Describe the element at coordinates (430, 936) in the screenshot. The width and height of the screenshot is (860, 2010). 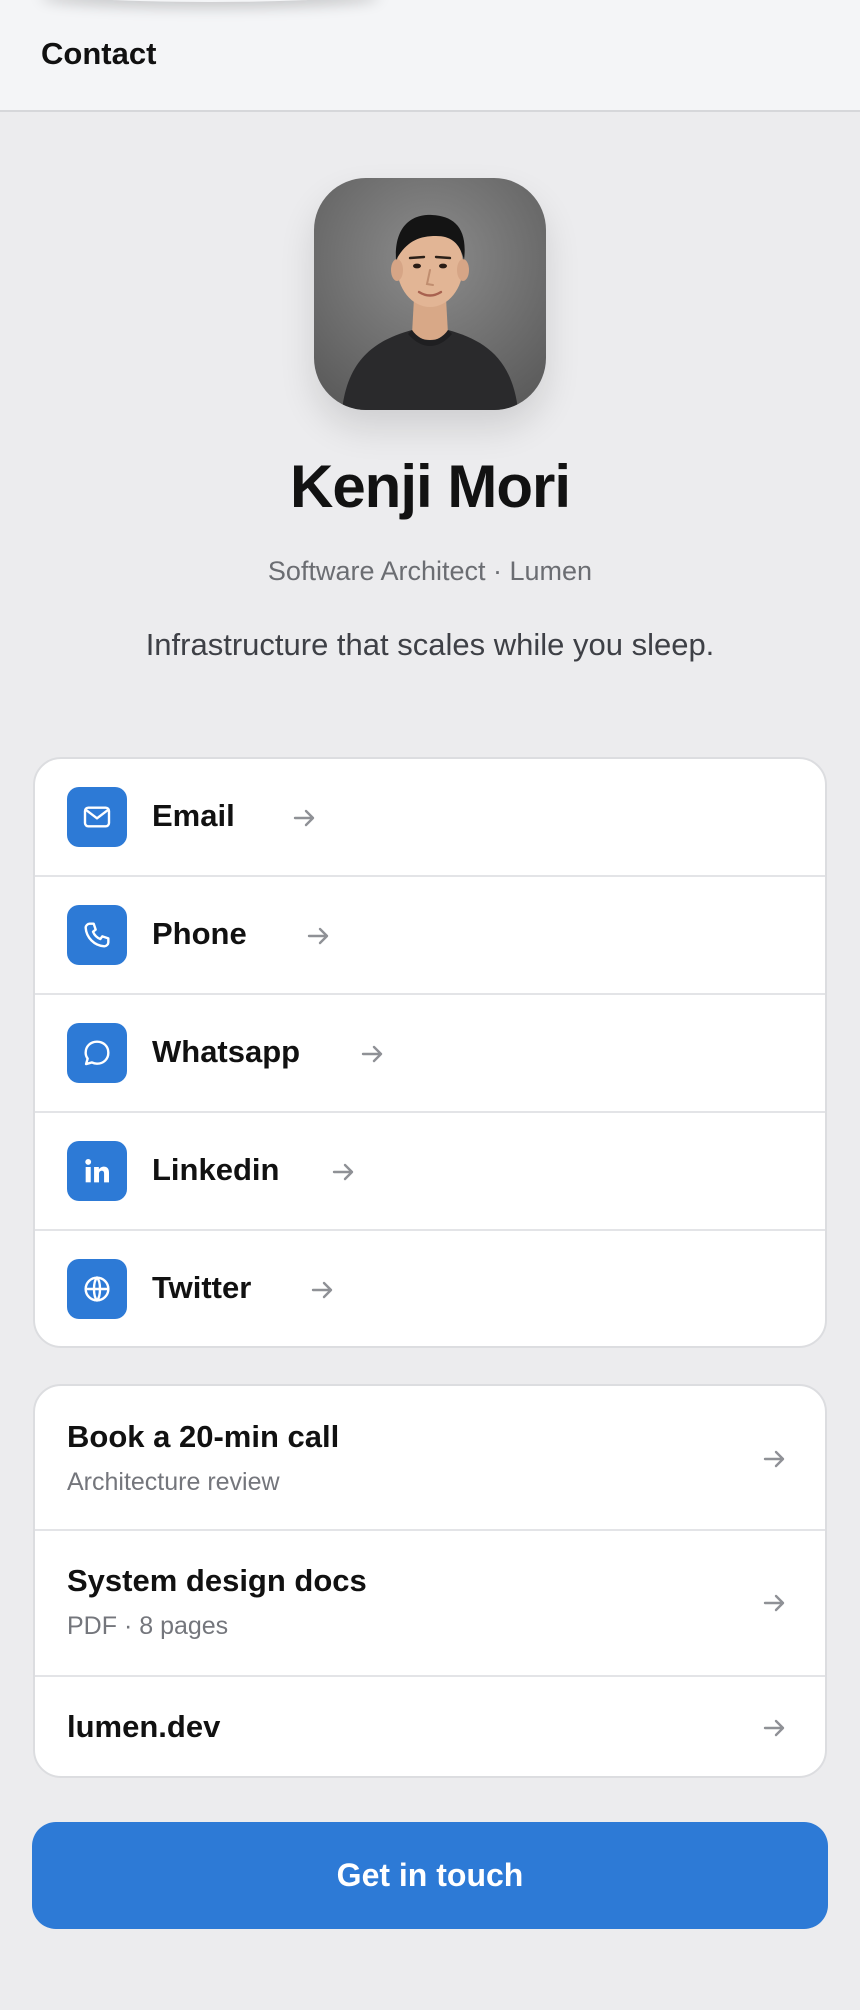
I see `social-link-phone: Phone` at that location.